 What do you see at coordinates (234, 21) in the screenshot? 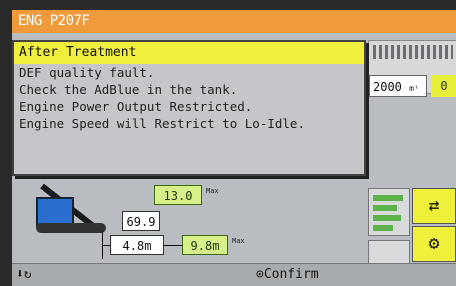
I see `top-status-bar: ENG P207F` at bounding box center [234, 21].